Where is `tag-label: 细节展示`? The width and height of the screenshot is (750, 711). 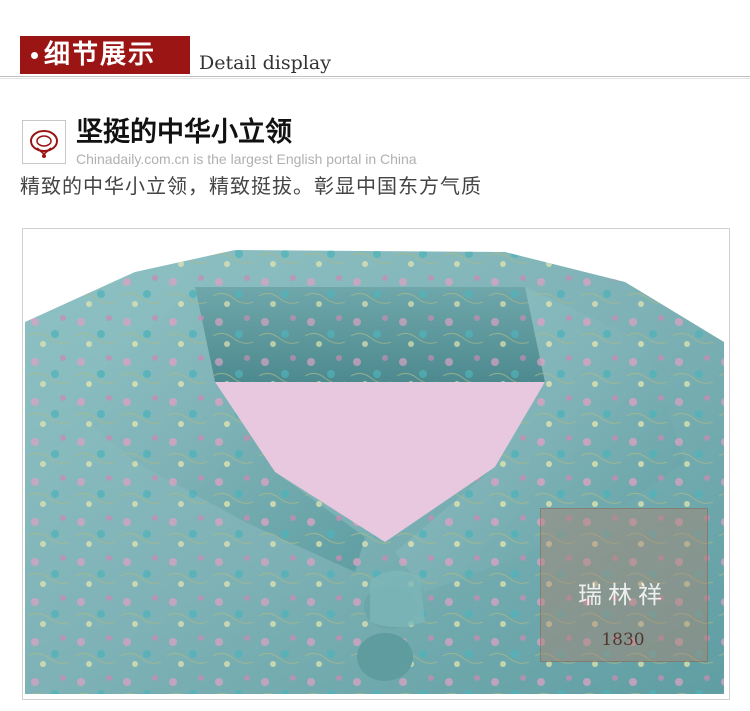 tag-label: 细节展示 is located at coordinates (100, 55).